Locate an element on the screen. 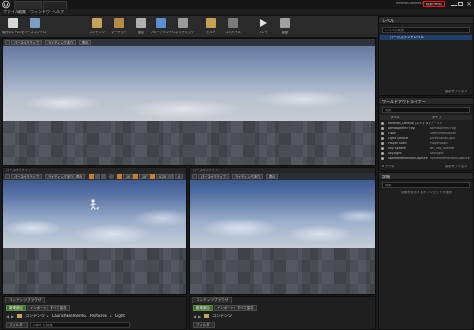 Image resolution: width=474 pixels, height=330 pixels. outliner-search-input: 検索 is located at coordinates (426, 110).